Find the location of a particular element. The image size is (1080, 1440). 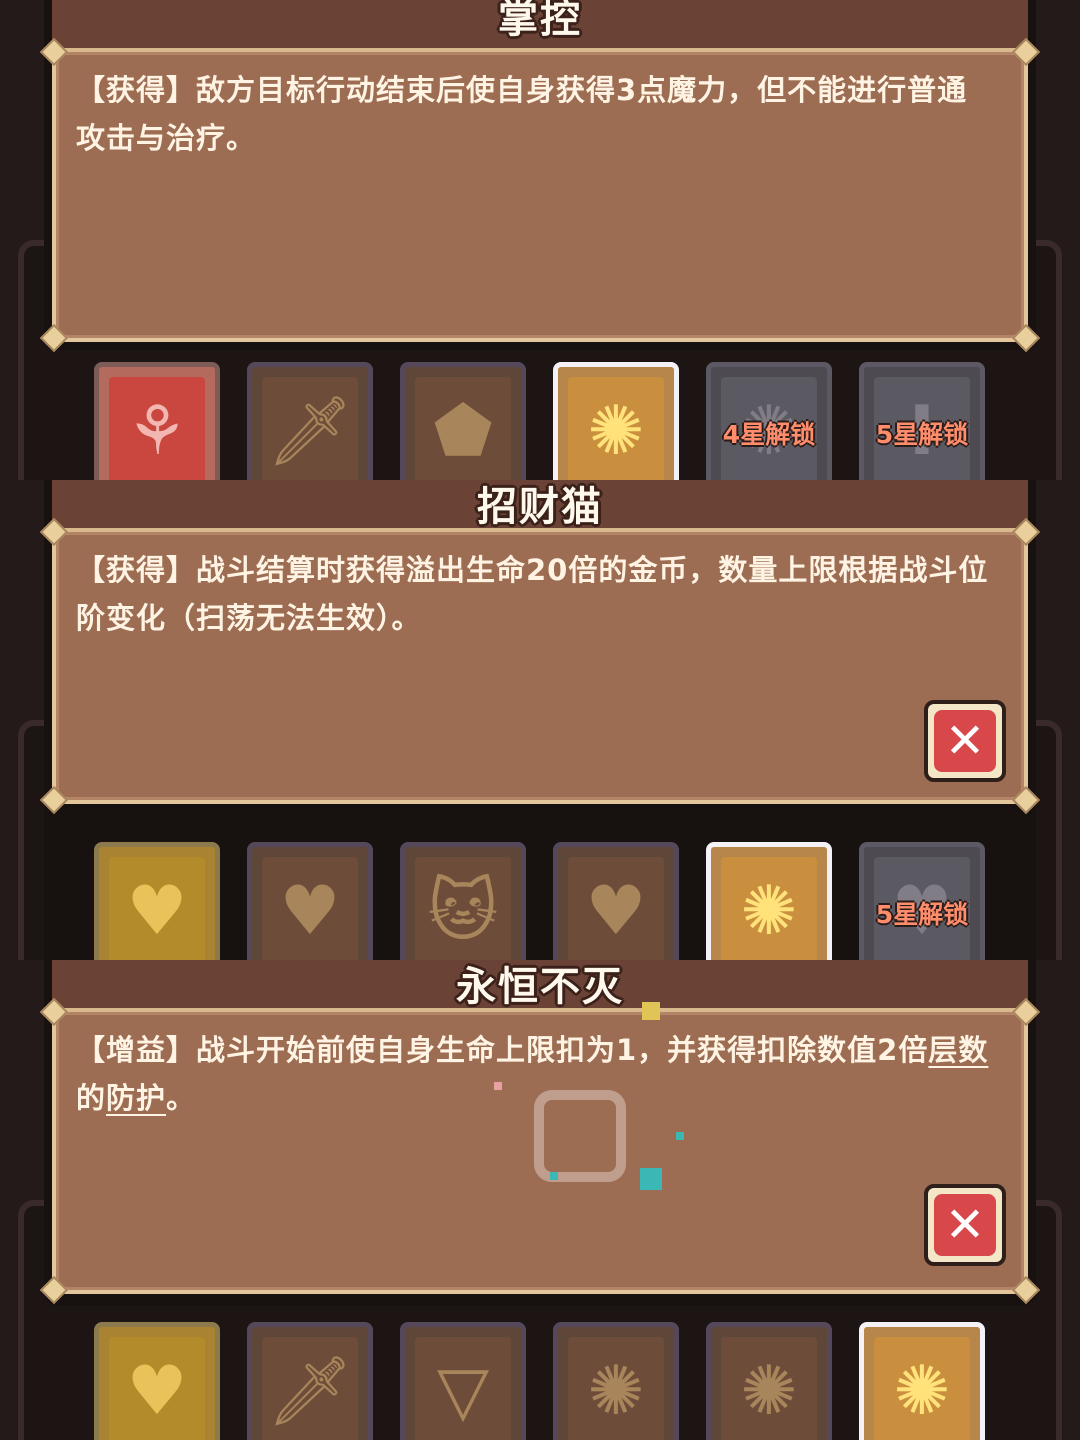

skill-tab: ♥5星解锁特性 is located at coordinates (922, 901).